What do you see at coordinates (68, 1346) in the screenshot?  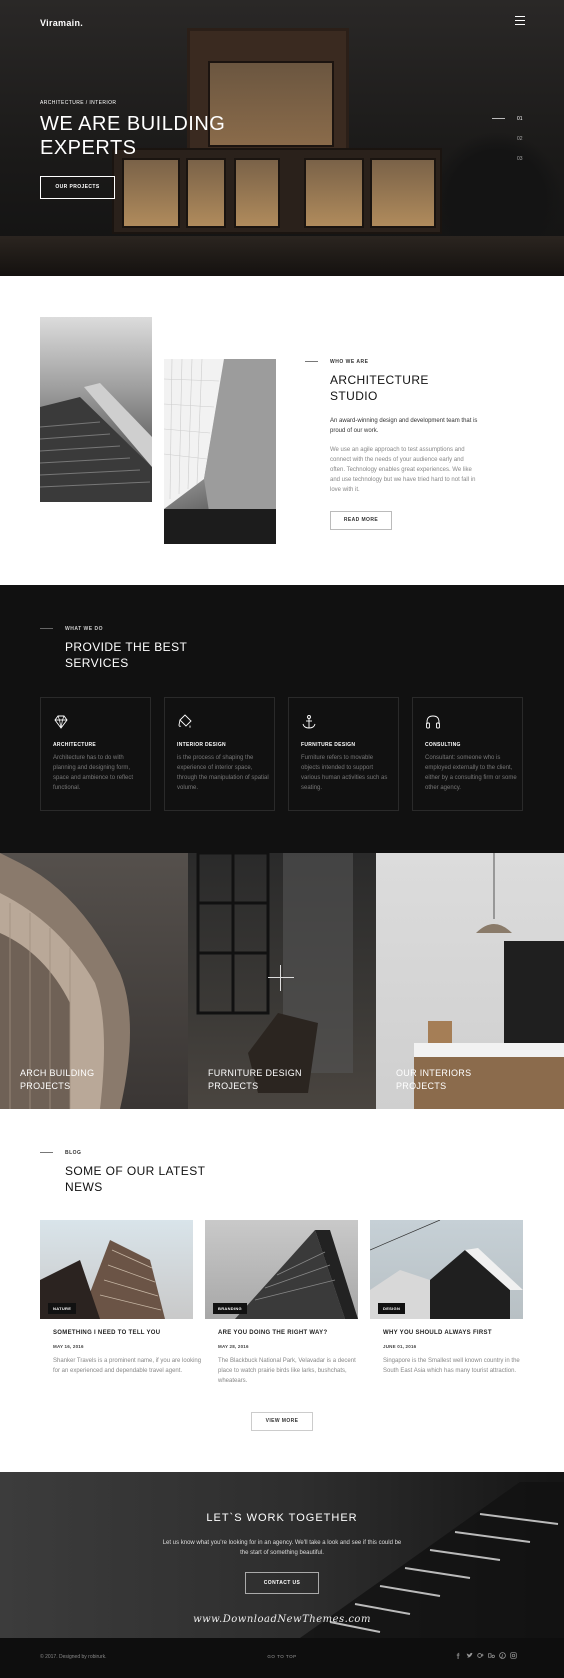 I see `post-date: MAY 16, 2016` at bounding box center [68, 1346].